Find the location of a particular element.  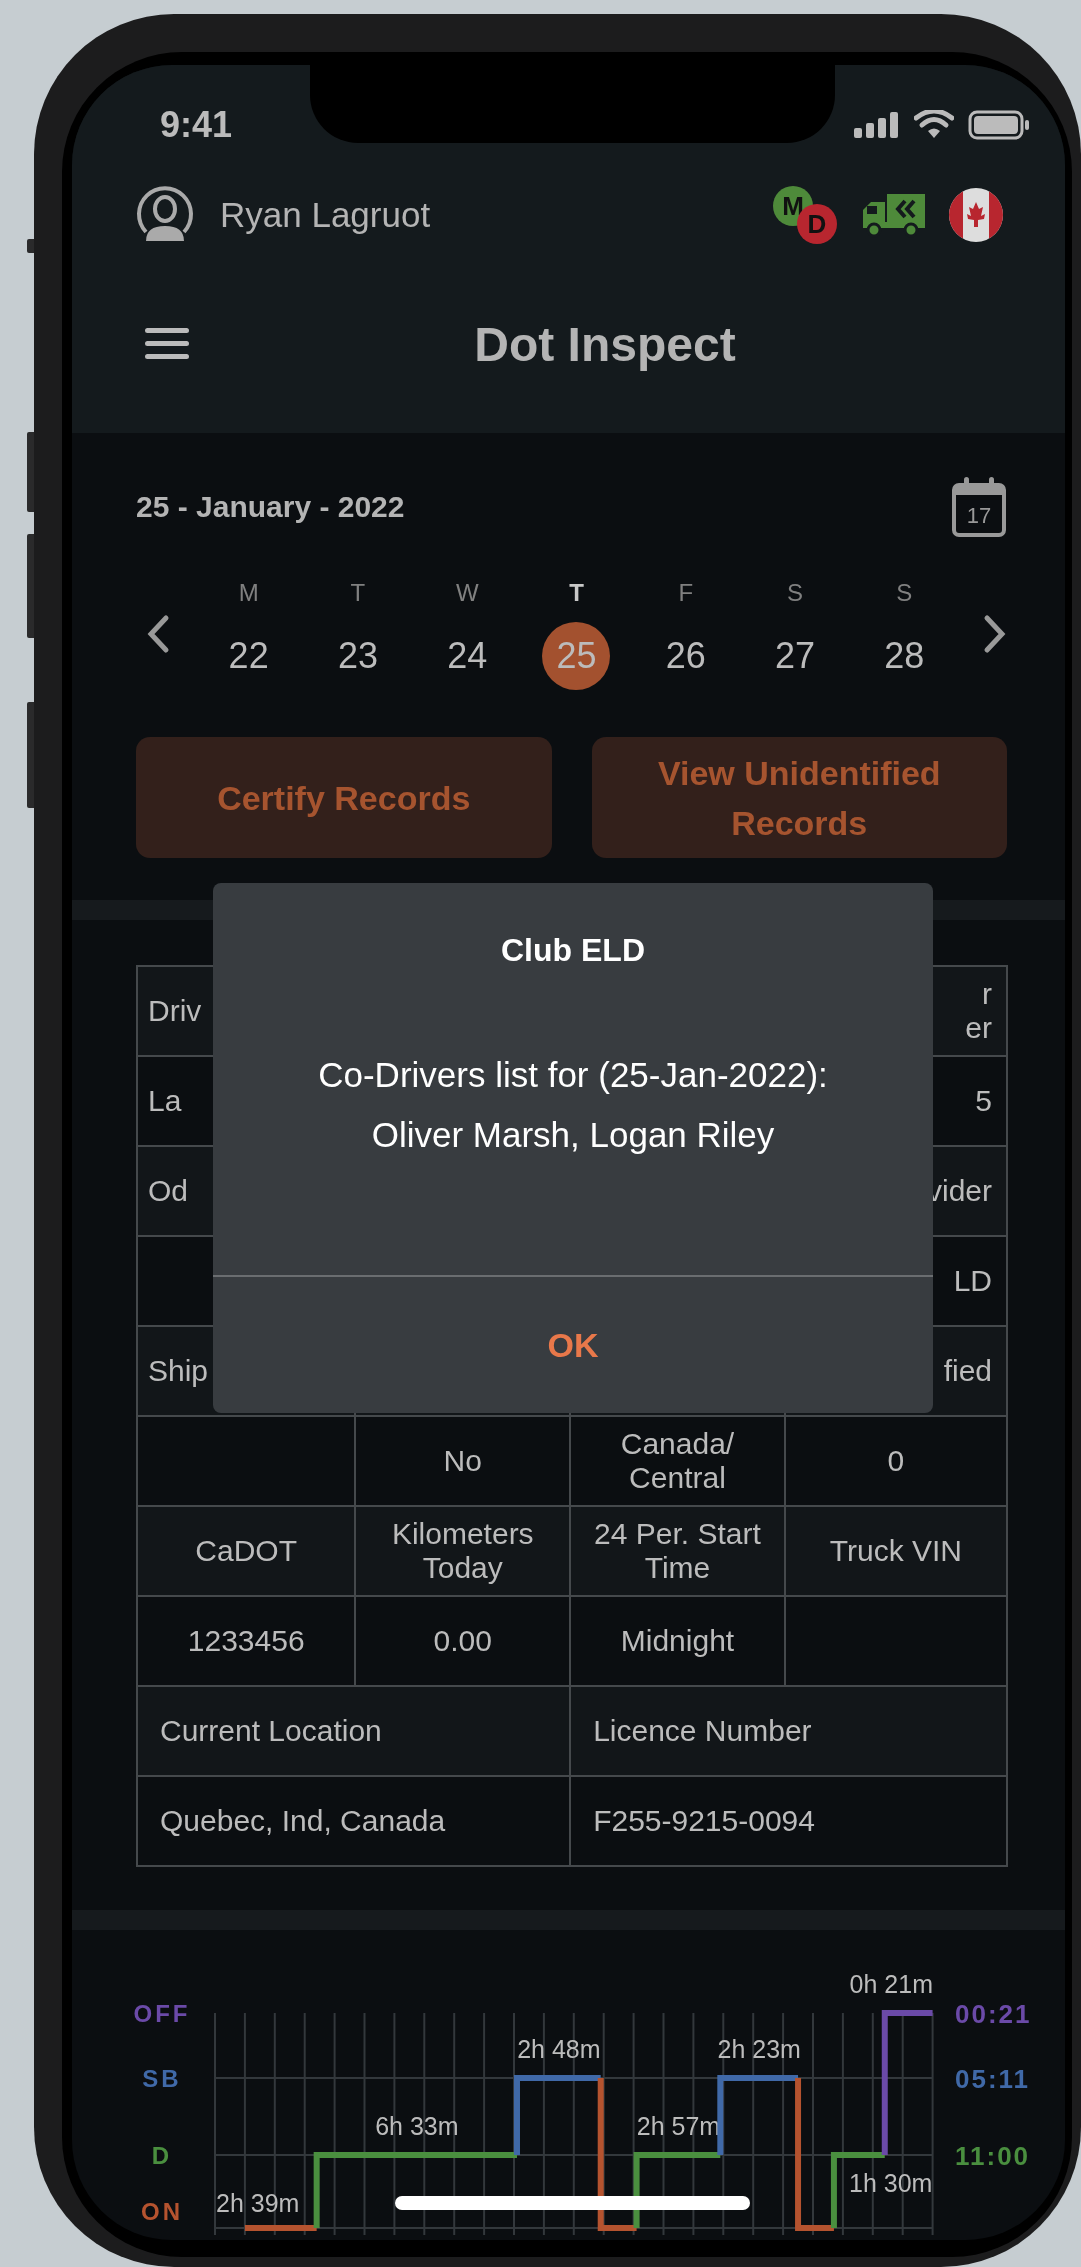

day-number: 26 is located at coordinates (685, 656).